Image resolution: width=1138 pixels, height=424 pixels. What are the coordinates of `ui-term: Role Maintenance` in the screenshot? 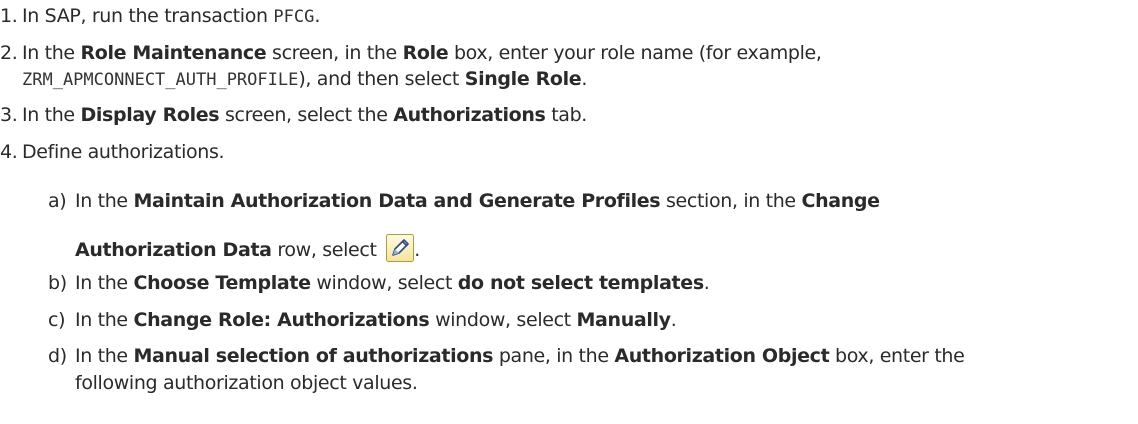 It's located at (173, 53).